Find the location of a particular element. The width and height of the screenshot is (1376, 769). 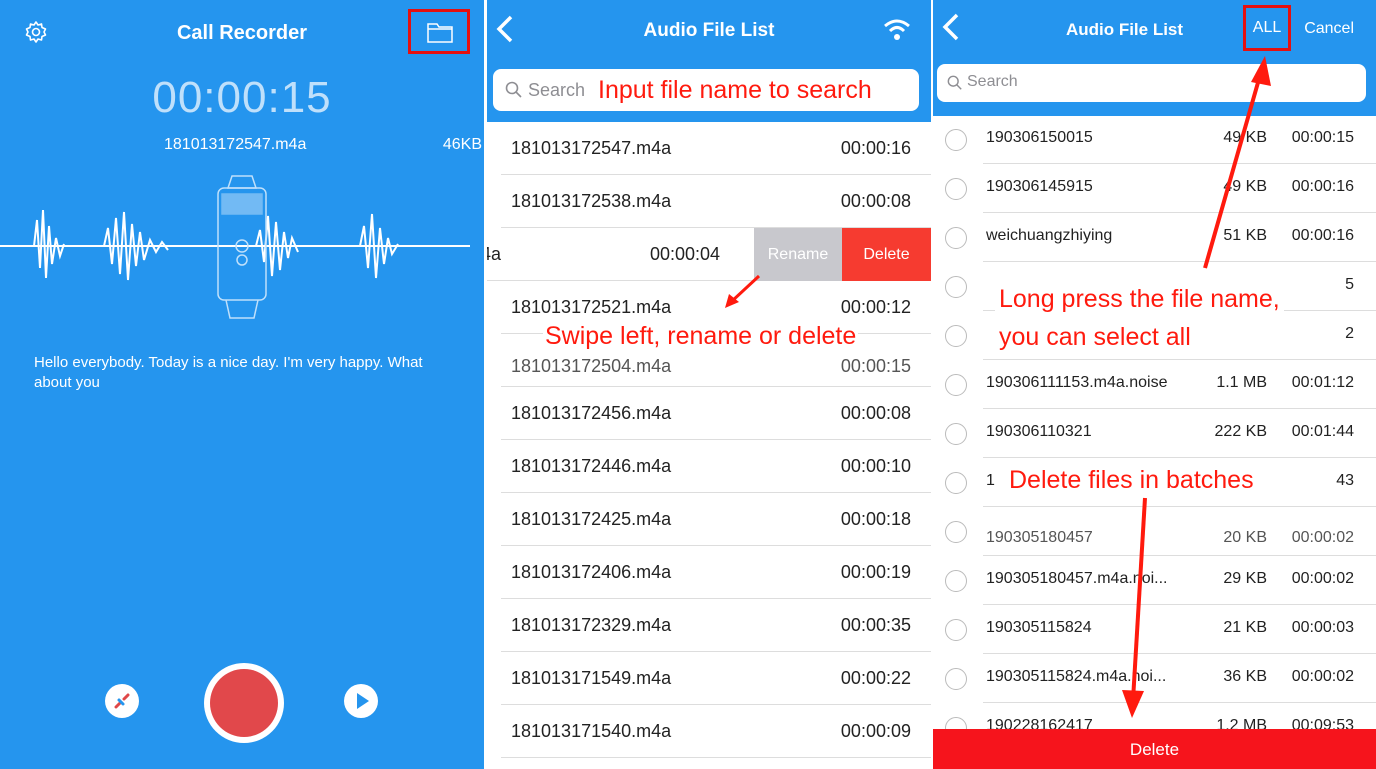

file-duration: 00:00:03 is located at coordinates (1322, 627).